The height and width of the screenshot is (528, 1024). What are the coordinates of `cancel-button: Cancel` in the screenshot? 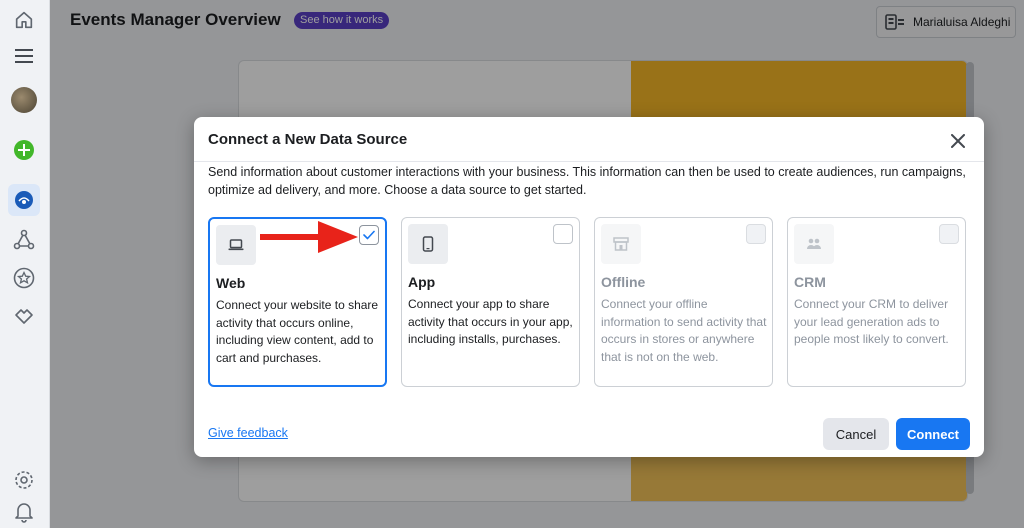 It's located at (856, 434).